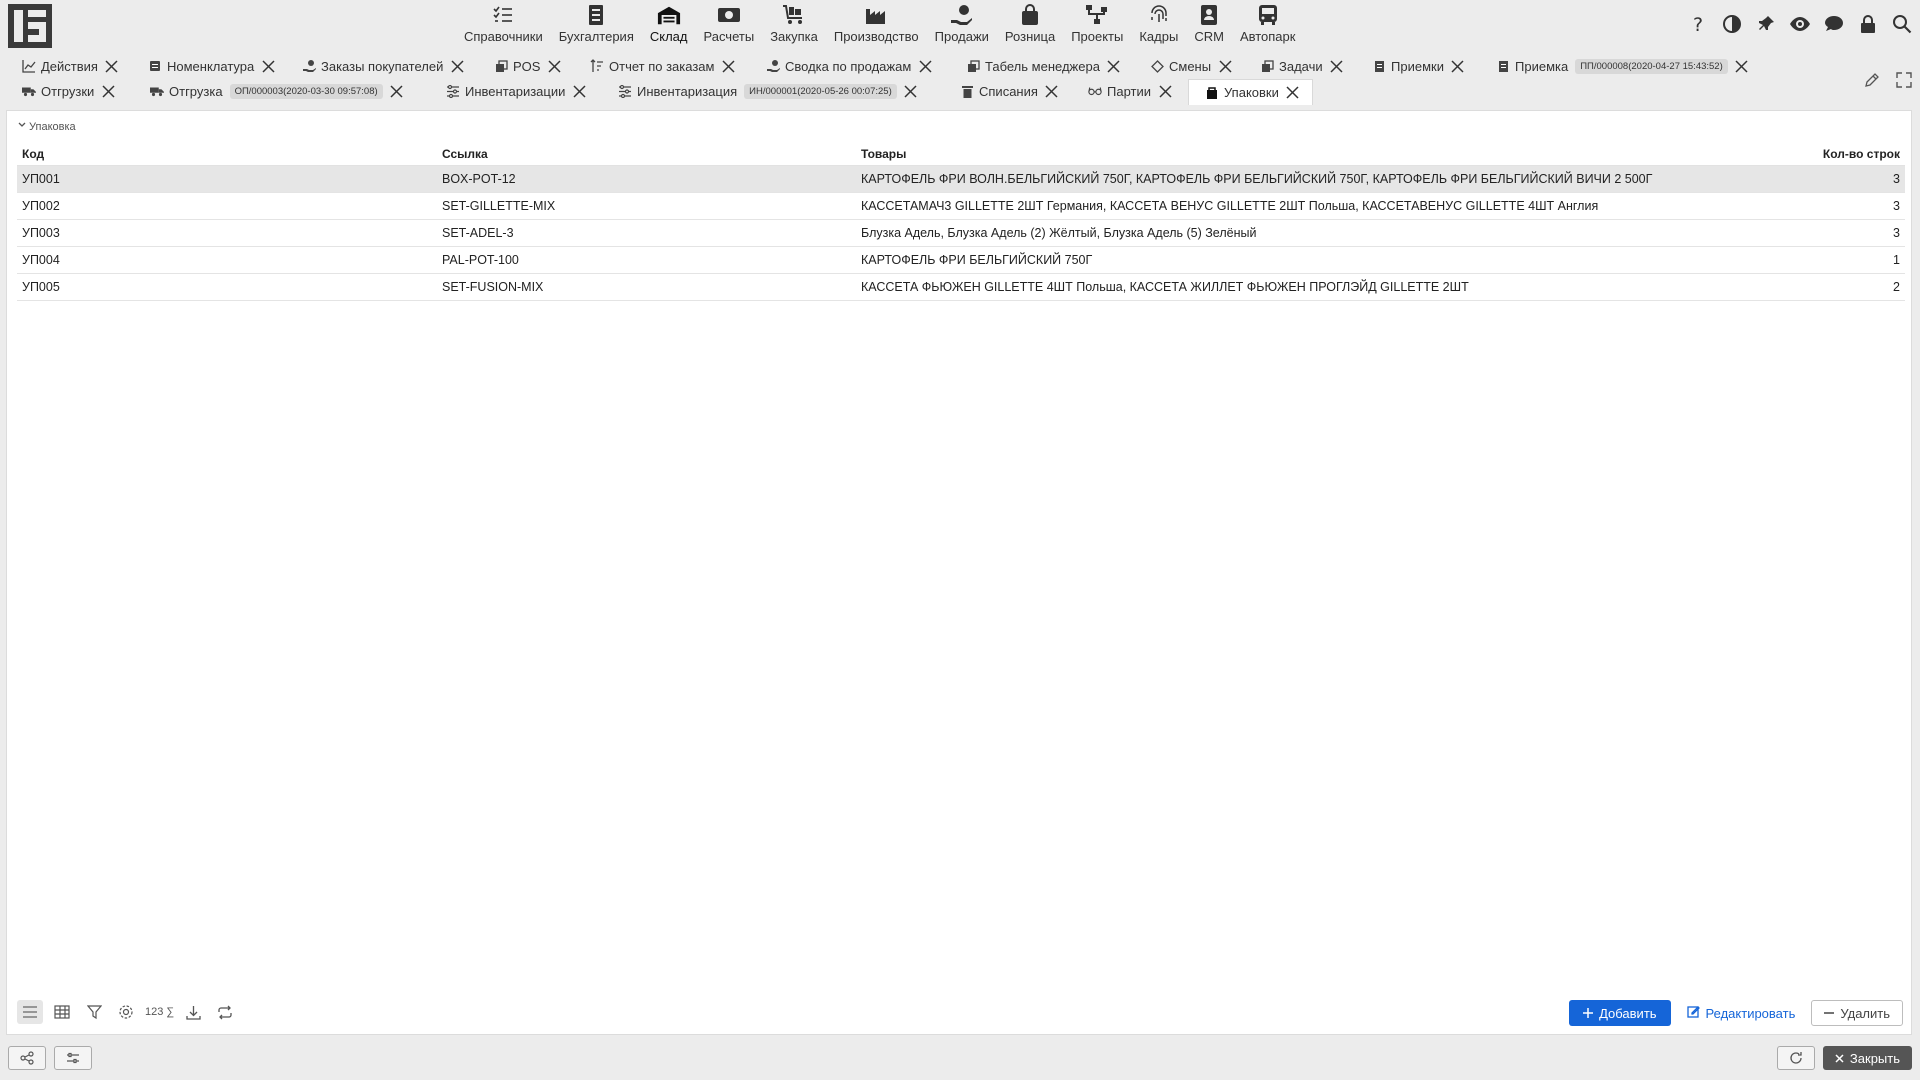  What do you see at coordinates (1872, 80) in the screenshot?
I see `pencil-icon` at bounding box center [1872, 80].